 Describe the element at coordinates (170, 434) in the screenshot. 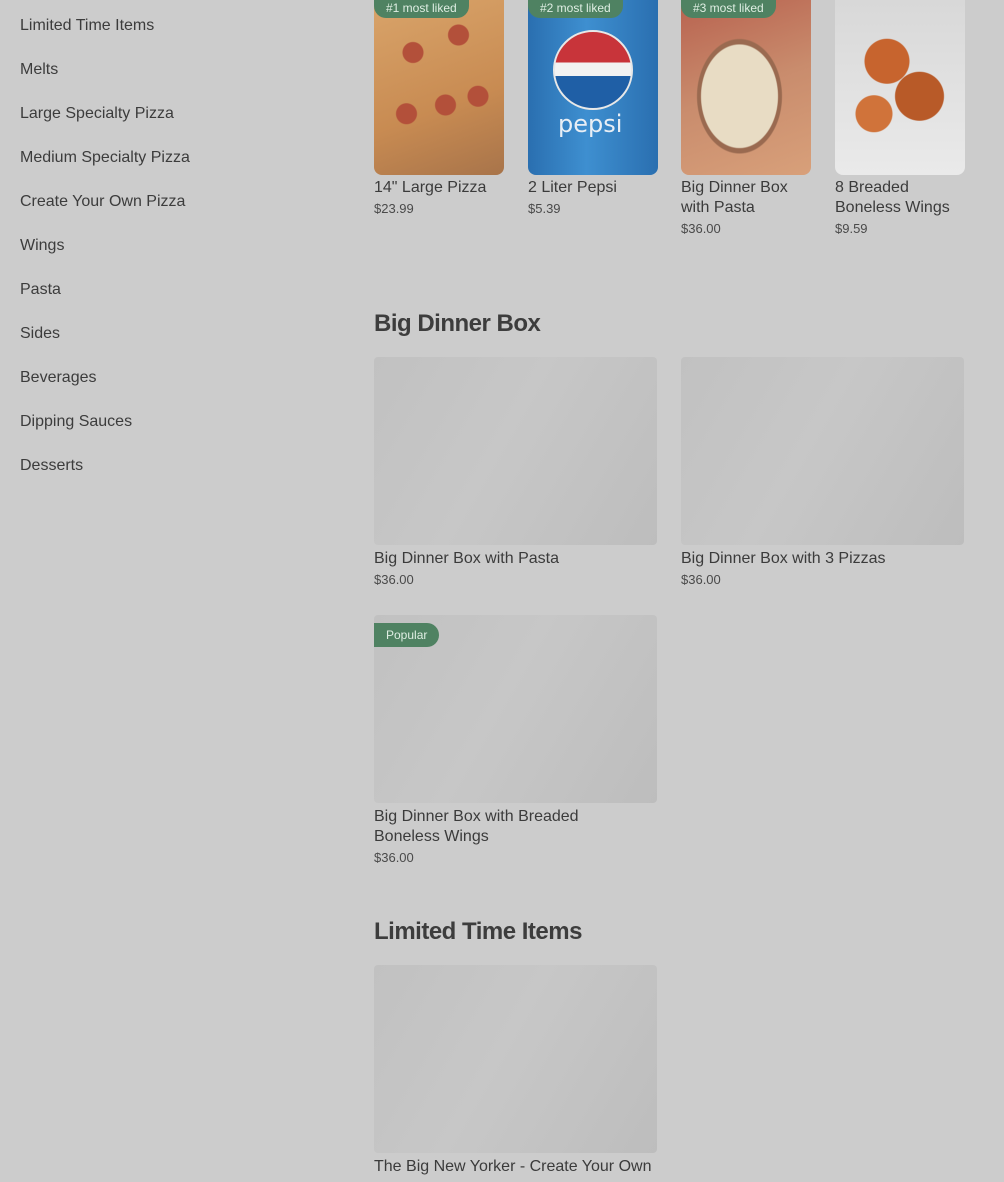

I see `sidebar-item-dipping-sauces: Dipping Sauces` at that location.